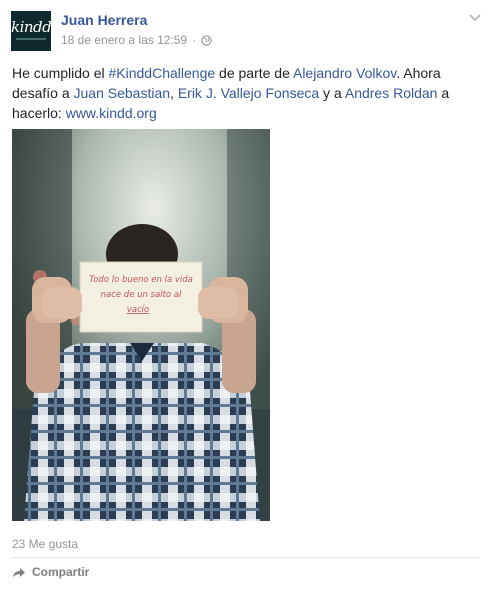  Describe the element at coordinates (31, 27) in the screenshot. I see `kindd-logo: kindd` at that location.